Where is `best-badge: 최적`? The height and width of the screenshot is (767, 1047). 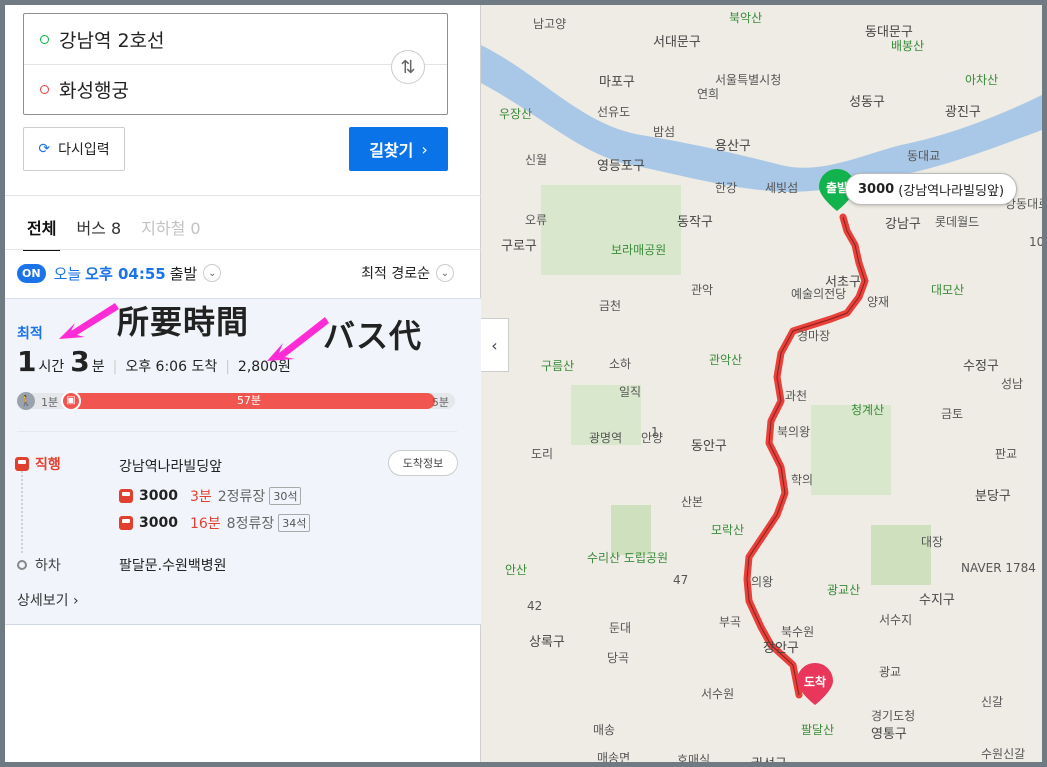 best-badge: 최적 is located at coordinates (30, 334).